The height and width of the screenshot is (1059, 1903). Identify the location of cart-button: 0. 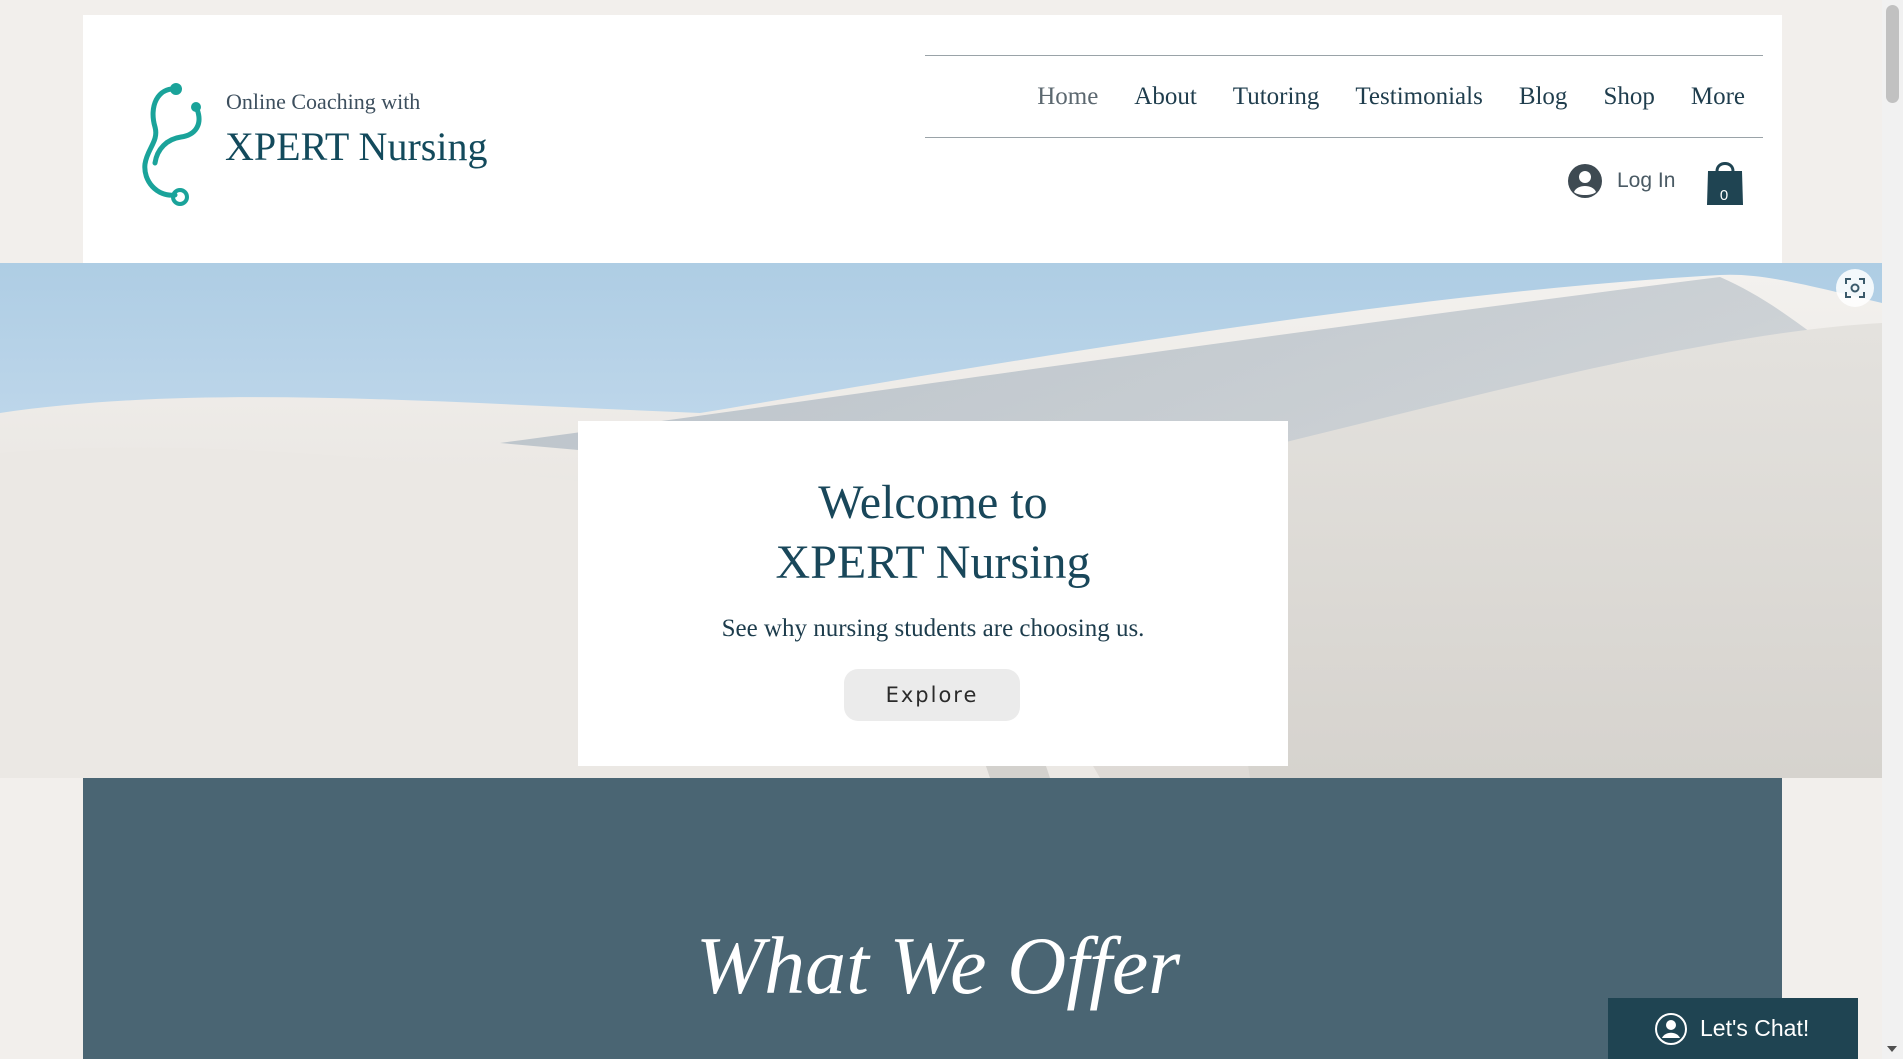
(1726, 182).